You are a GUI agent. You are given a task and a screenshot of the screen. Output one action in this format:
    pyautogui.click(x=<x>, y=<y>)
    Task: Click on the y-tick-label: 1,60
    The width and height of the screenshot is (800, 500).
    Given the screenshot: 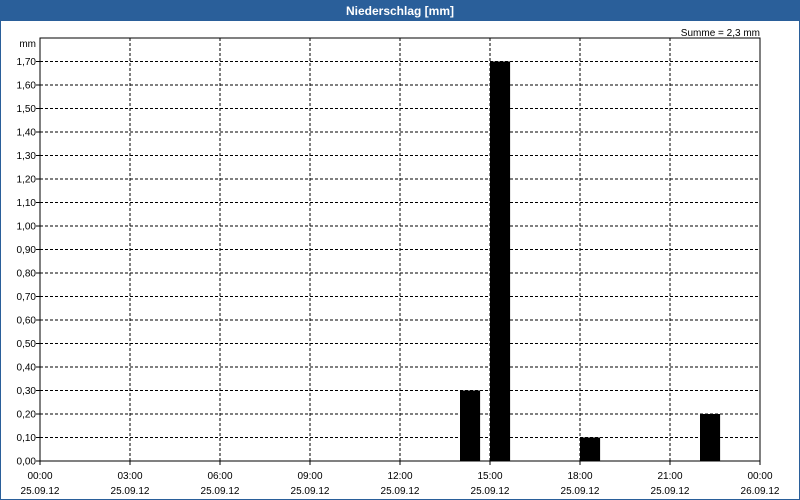 What is the action you would take?
    pyautogui.click(x=27, y=86)
    